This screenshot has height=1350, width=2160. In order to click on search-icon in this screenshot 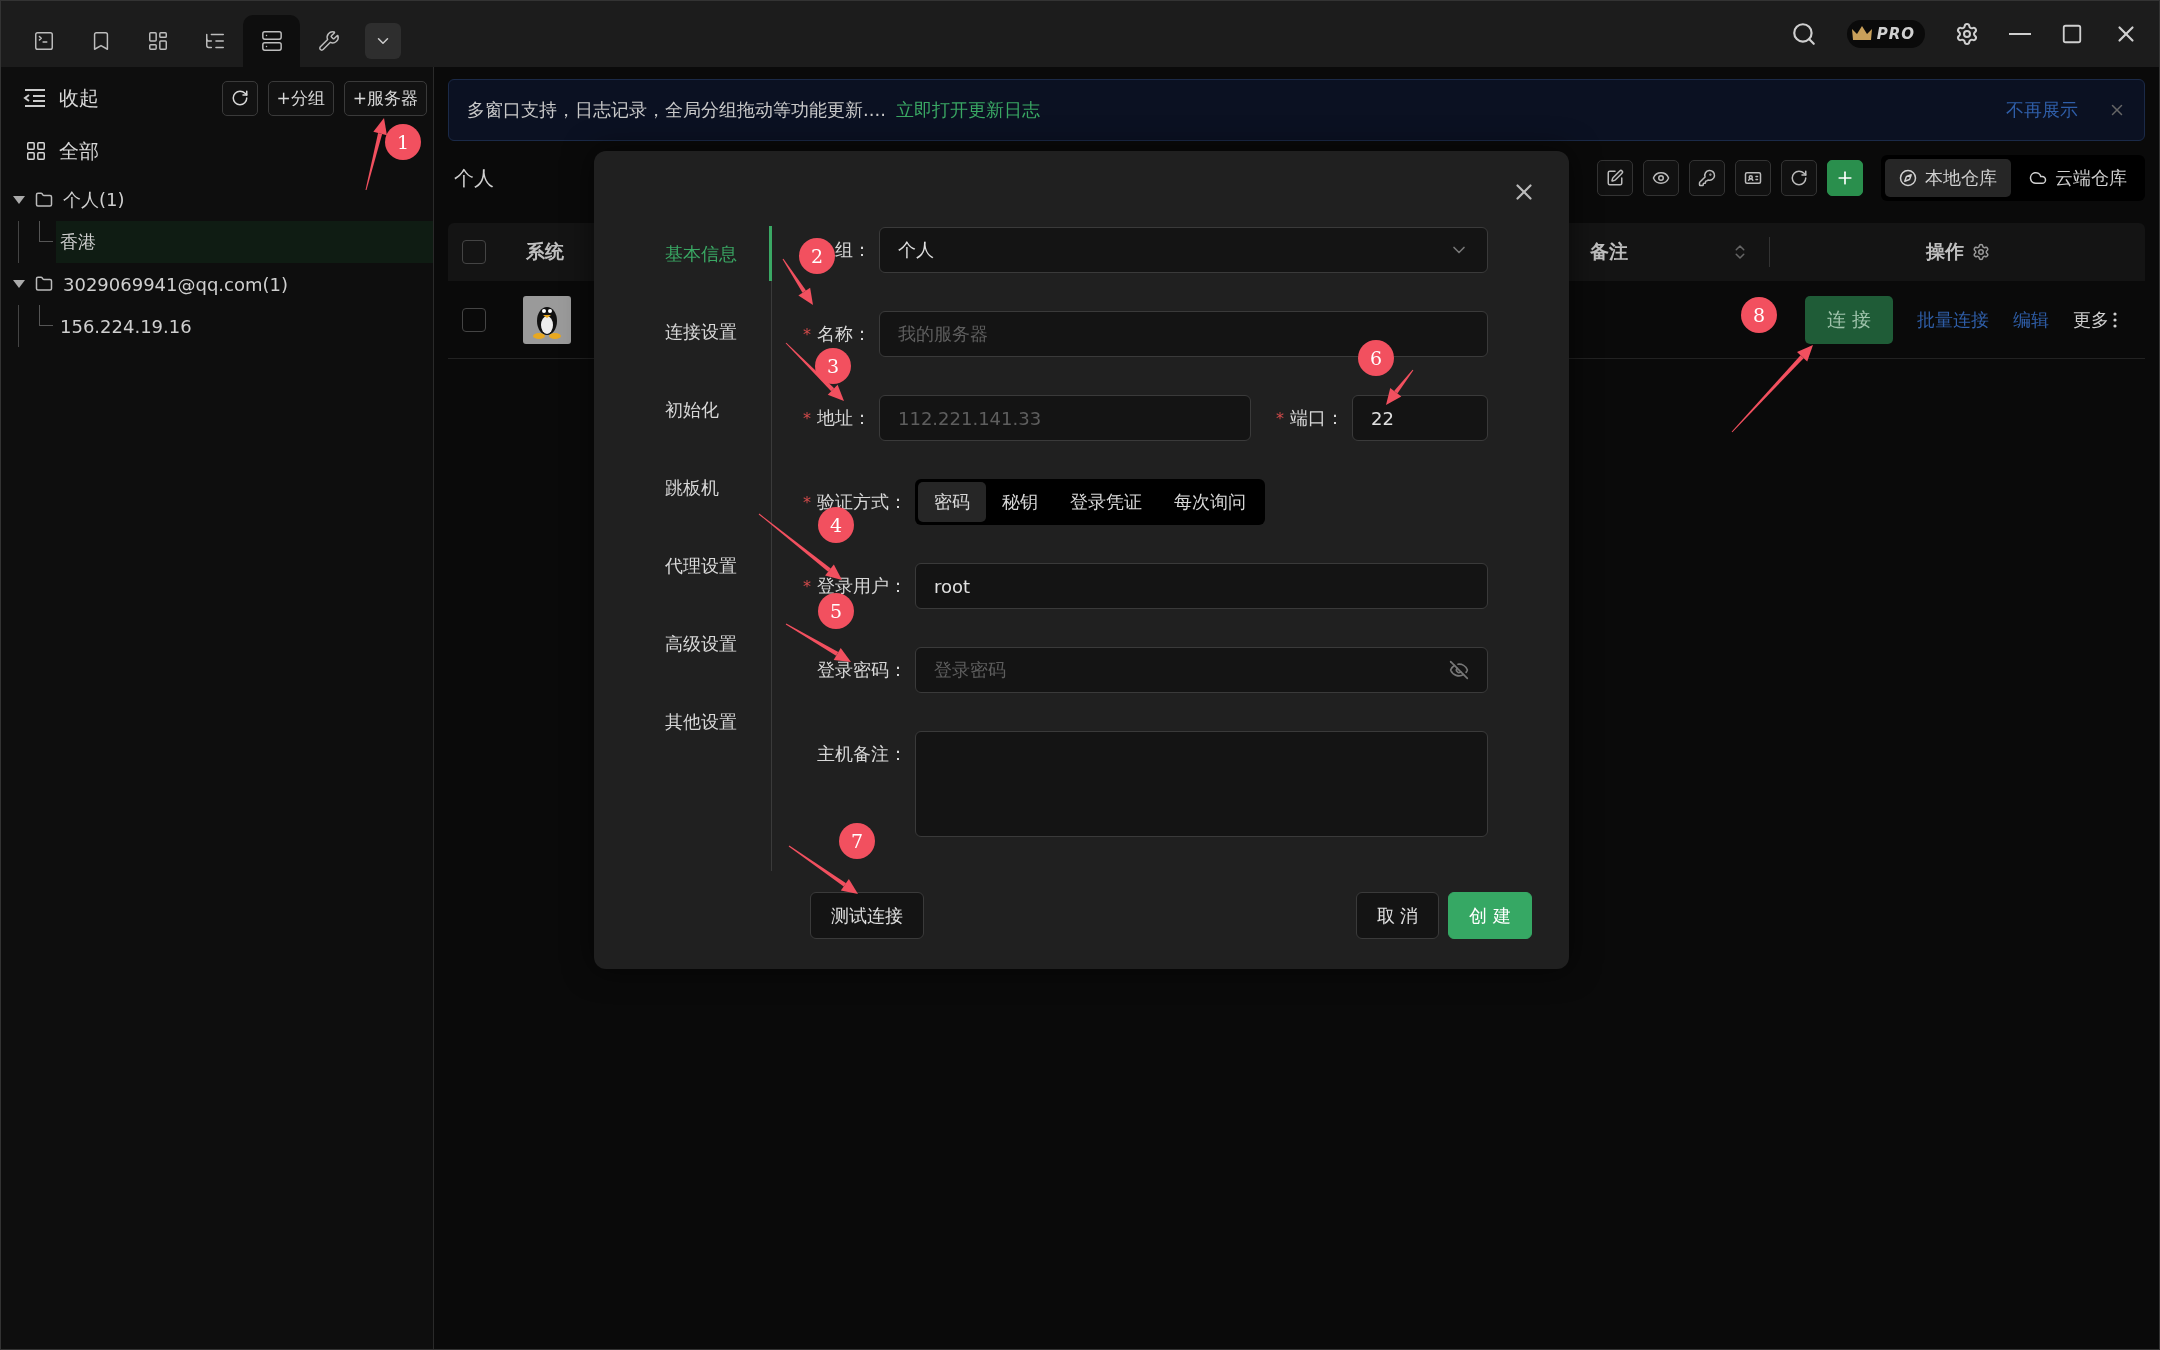, I will do `click(1803, 34)`.